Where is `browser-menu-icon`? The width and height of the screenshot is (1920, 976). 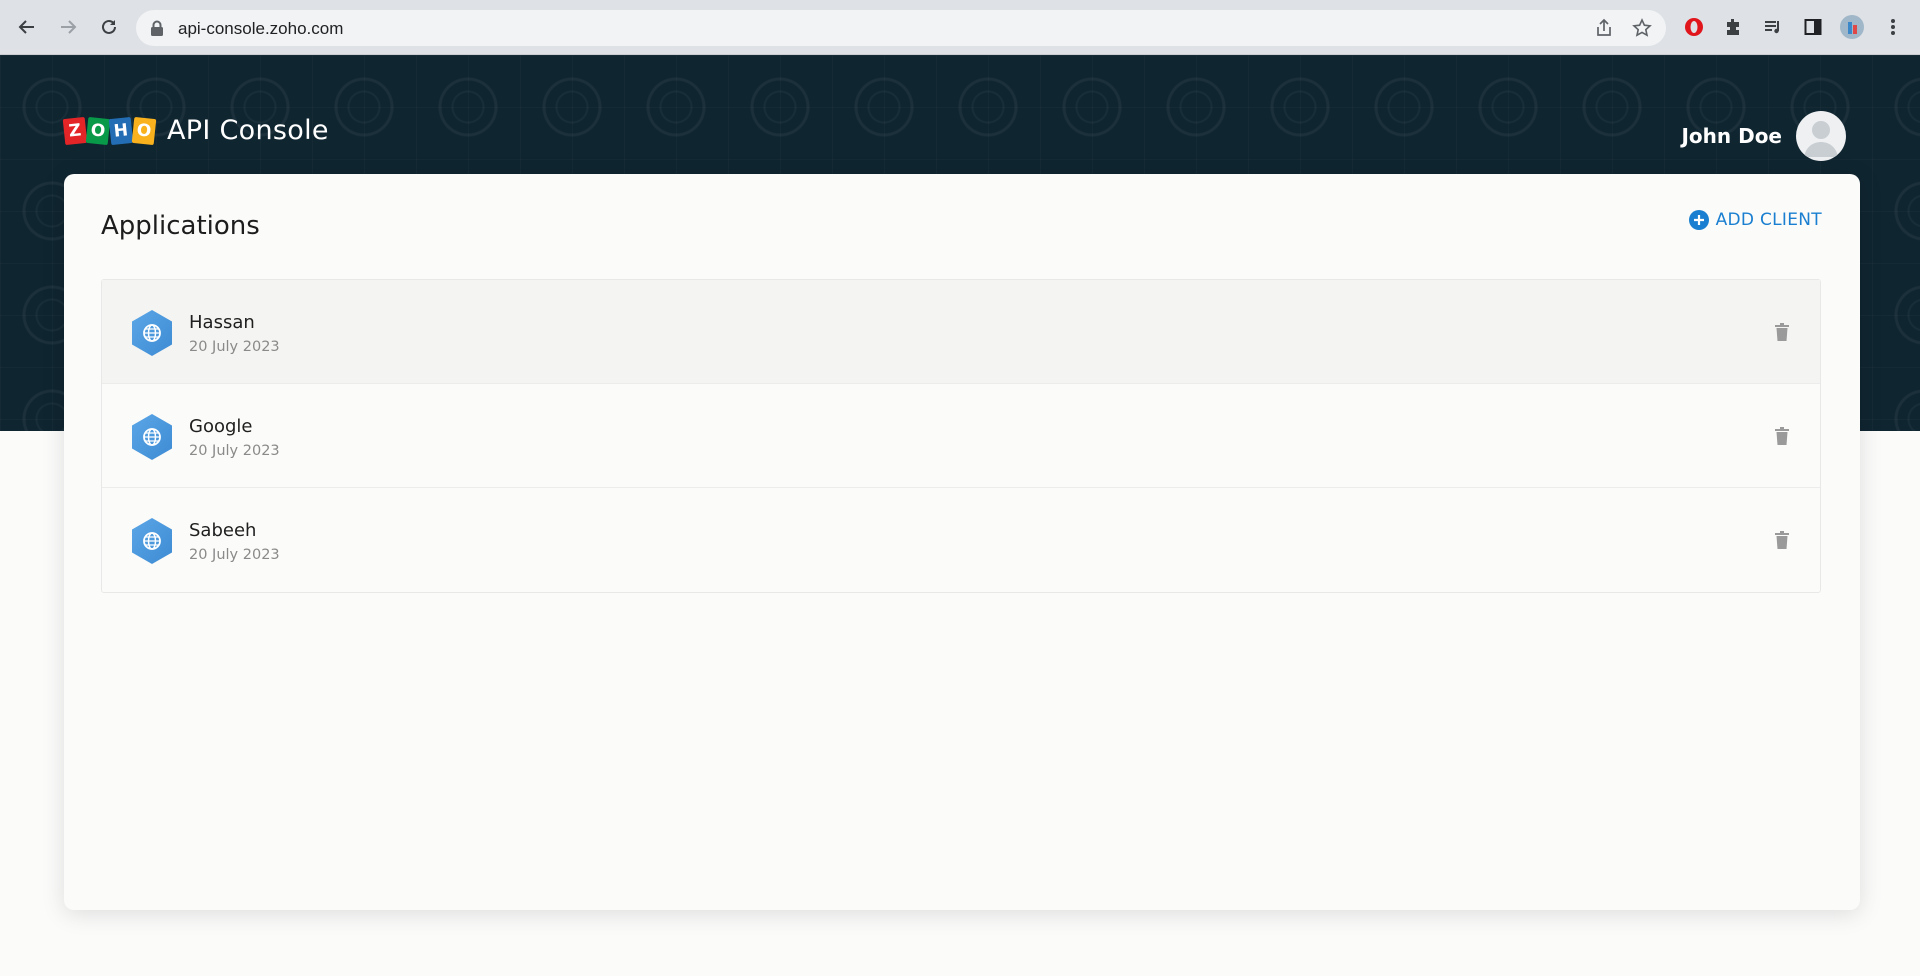
browser-menu-icon is located at coordinates (1893, 27).